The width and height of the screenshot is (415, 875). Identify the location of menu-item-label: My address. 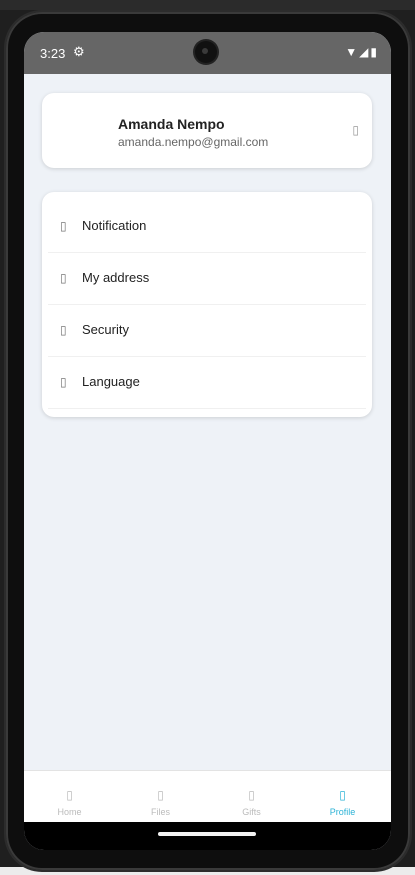
(116, 277).